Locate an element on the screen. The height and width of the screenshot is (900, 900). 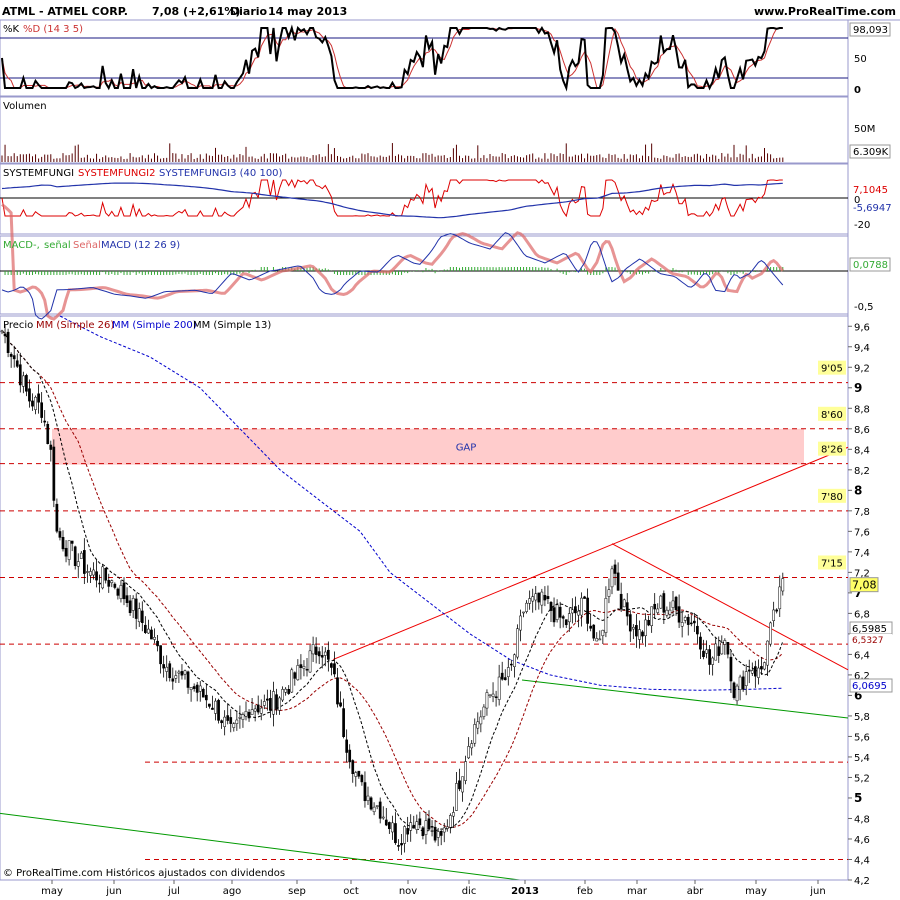
x-label-8: 2013 is located at coordinates (525, 891).